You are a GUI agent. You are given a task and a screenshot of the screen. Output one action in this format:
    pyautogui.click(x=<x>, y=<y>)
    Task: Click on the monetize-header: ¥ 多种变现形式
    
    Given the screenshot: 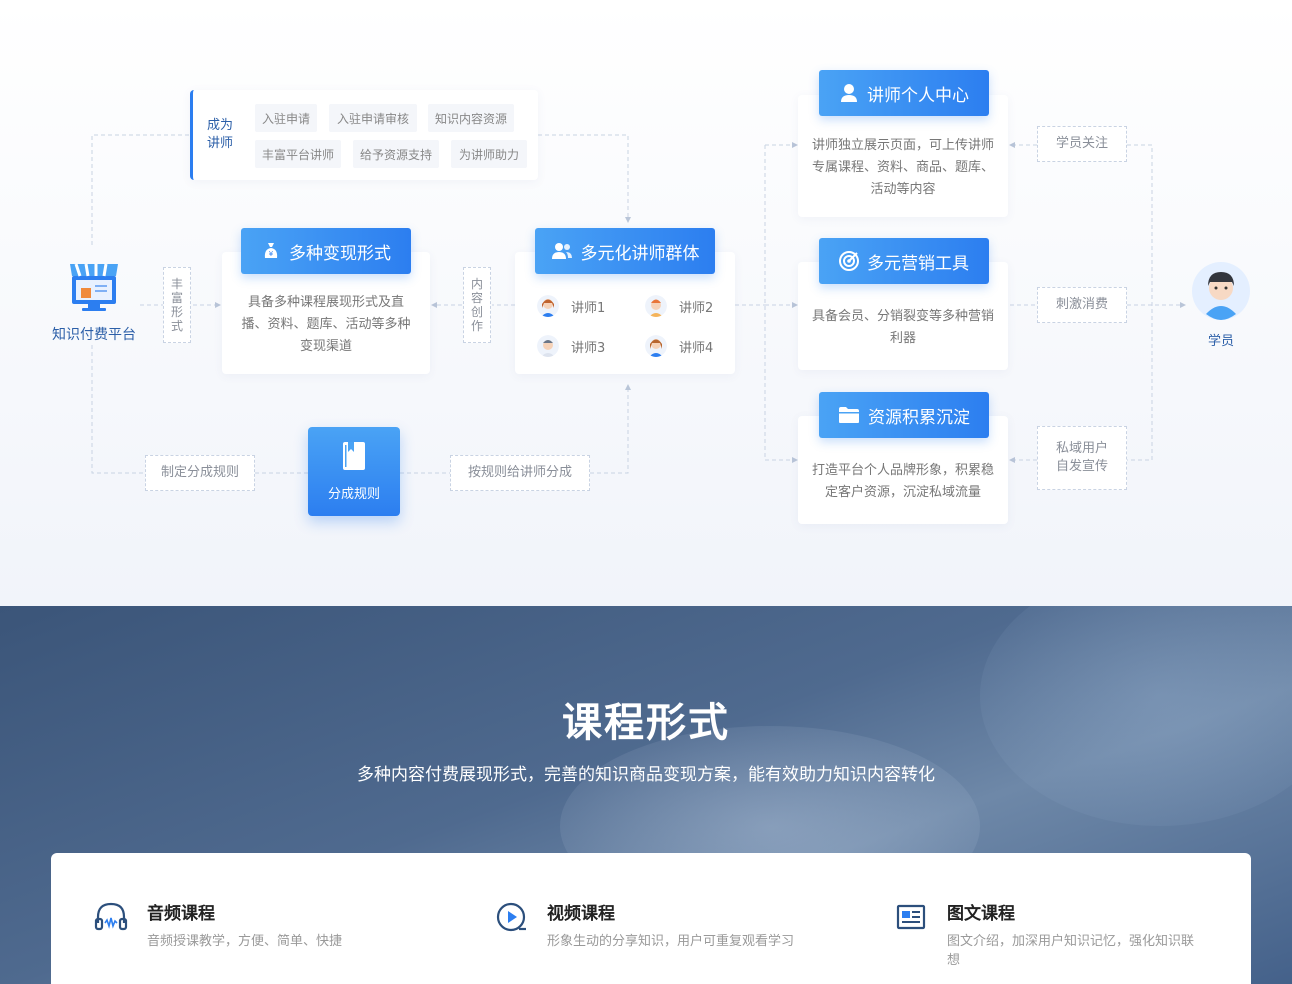 What is the action you would take?
    pyautogui.click(x=326, y=251)
    